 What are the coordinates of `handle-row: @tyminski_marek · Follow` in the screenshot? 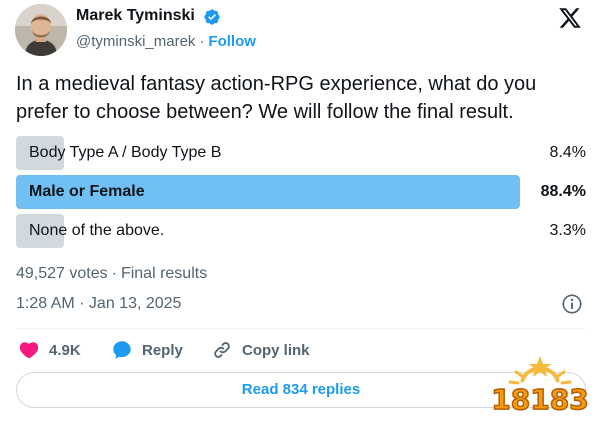 It's located at (166, 41).